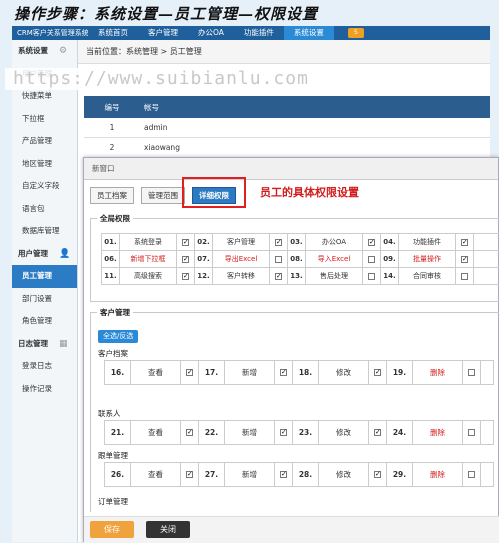 This screenshot has height=543, width=499. What do you see at coordinates (355, 33) in the screenshot?
I see `mail-icon: 5` at bounding box center [355, 33].